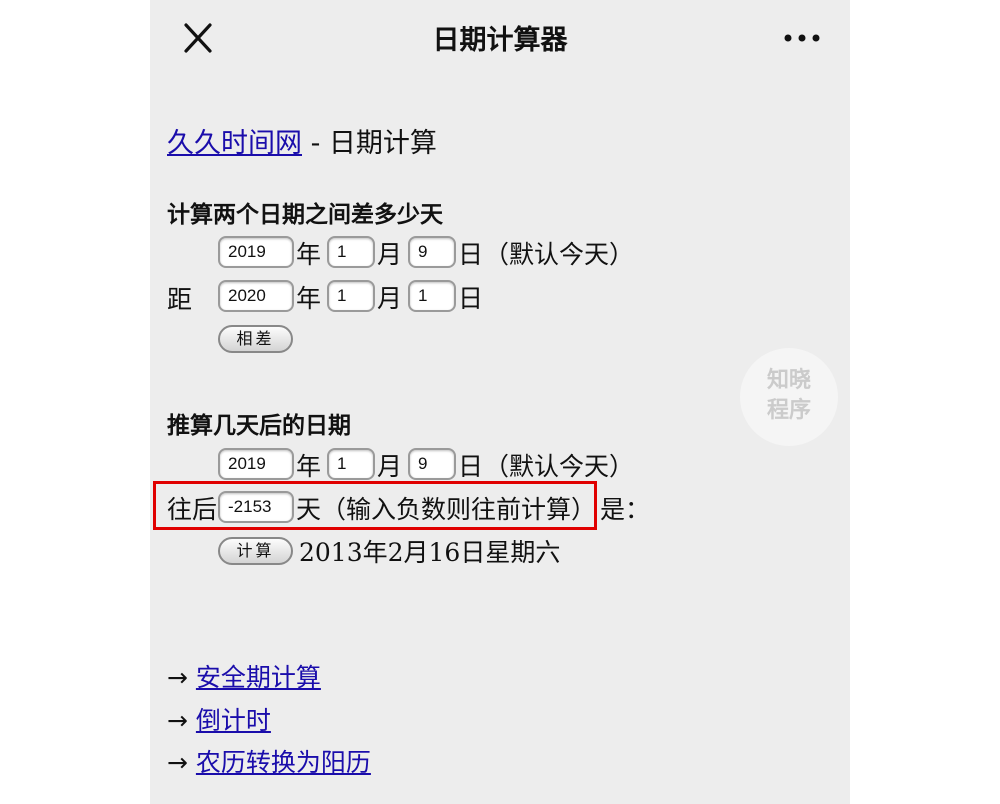 The height and width of the screenshot is (804, 1000). I want to click on offset-prefix-label: 往后, so click(192, 509).